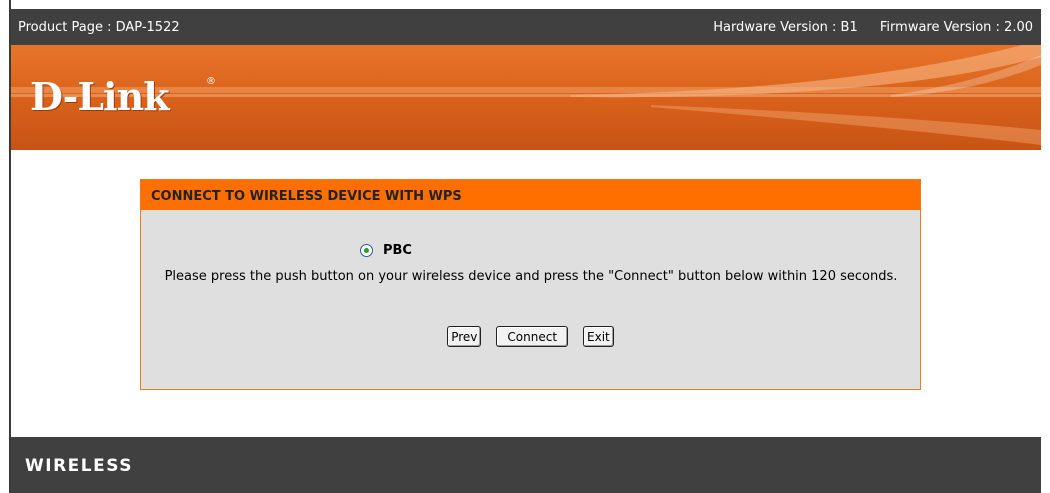 Image resolution: width=1050 pixels, height=493 pixels. Describe the element at coordinates (366, 250) in the screenshot. I see `pbc-radio-button` at that location.